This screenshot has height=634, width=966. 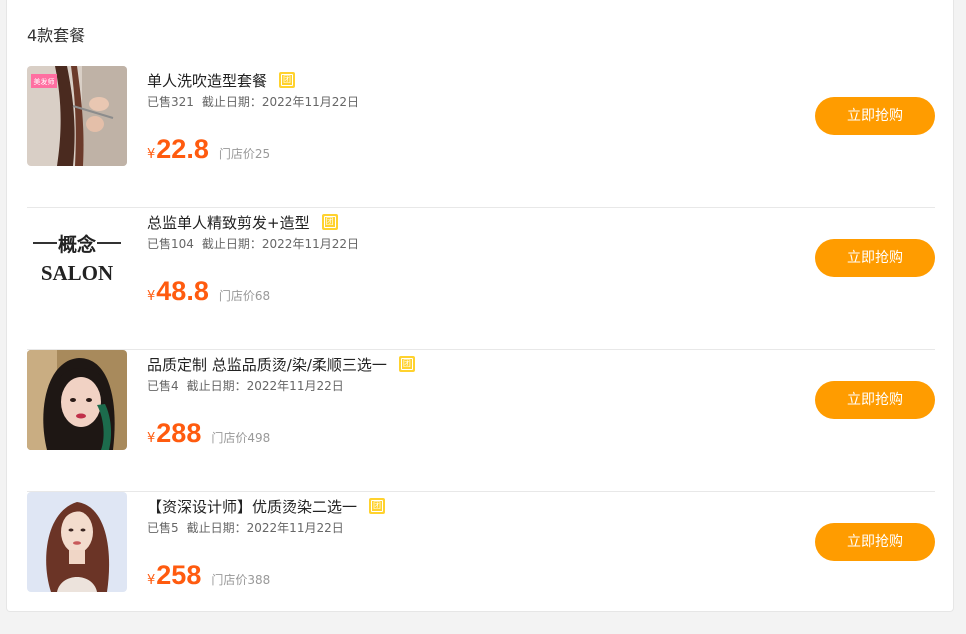 I want to click on store-price: 门店价68, so click(x=244, y=296).